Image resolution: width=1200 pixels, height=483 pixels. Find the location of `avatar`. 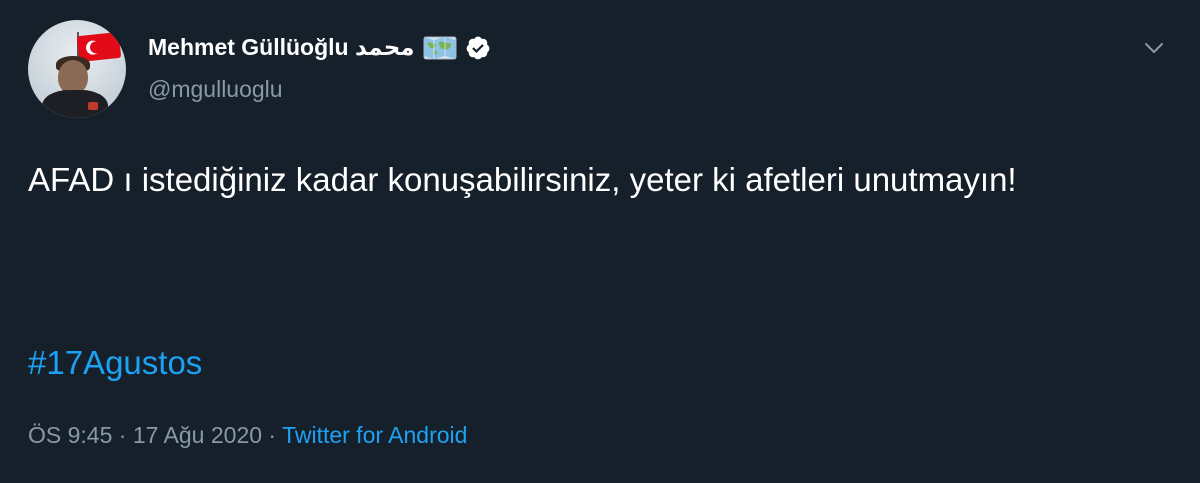

avatar is located at coordinates (77, 69).